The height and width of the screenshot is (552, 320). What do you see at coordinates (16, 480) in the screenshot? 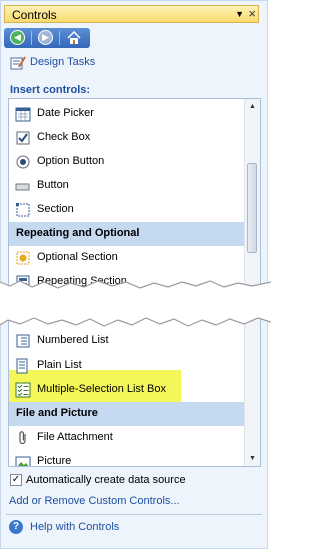
I see `auto-create-checkbox: ✓` at bounding box center [16, 480].